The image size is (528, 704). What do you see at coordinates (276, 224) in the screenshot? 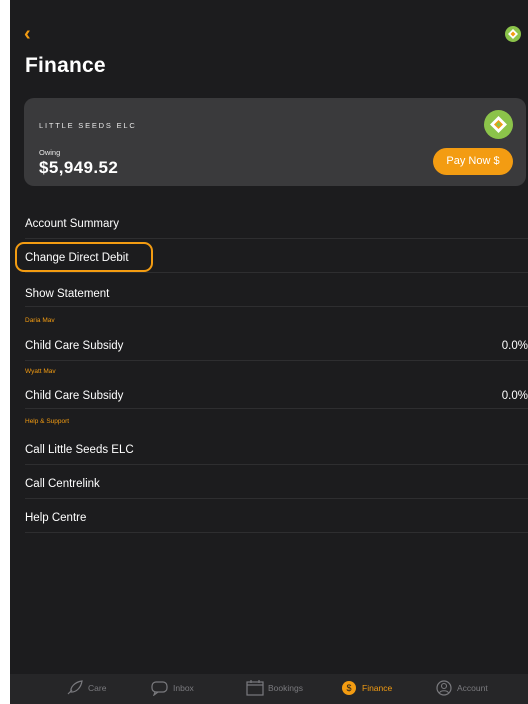
I see `account-summary-item: Account Summary` at bounding box center [276, 224].